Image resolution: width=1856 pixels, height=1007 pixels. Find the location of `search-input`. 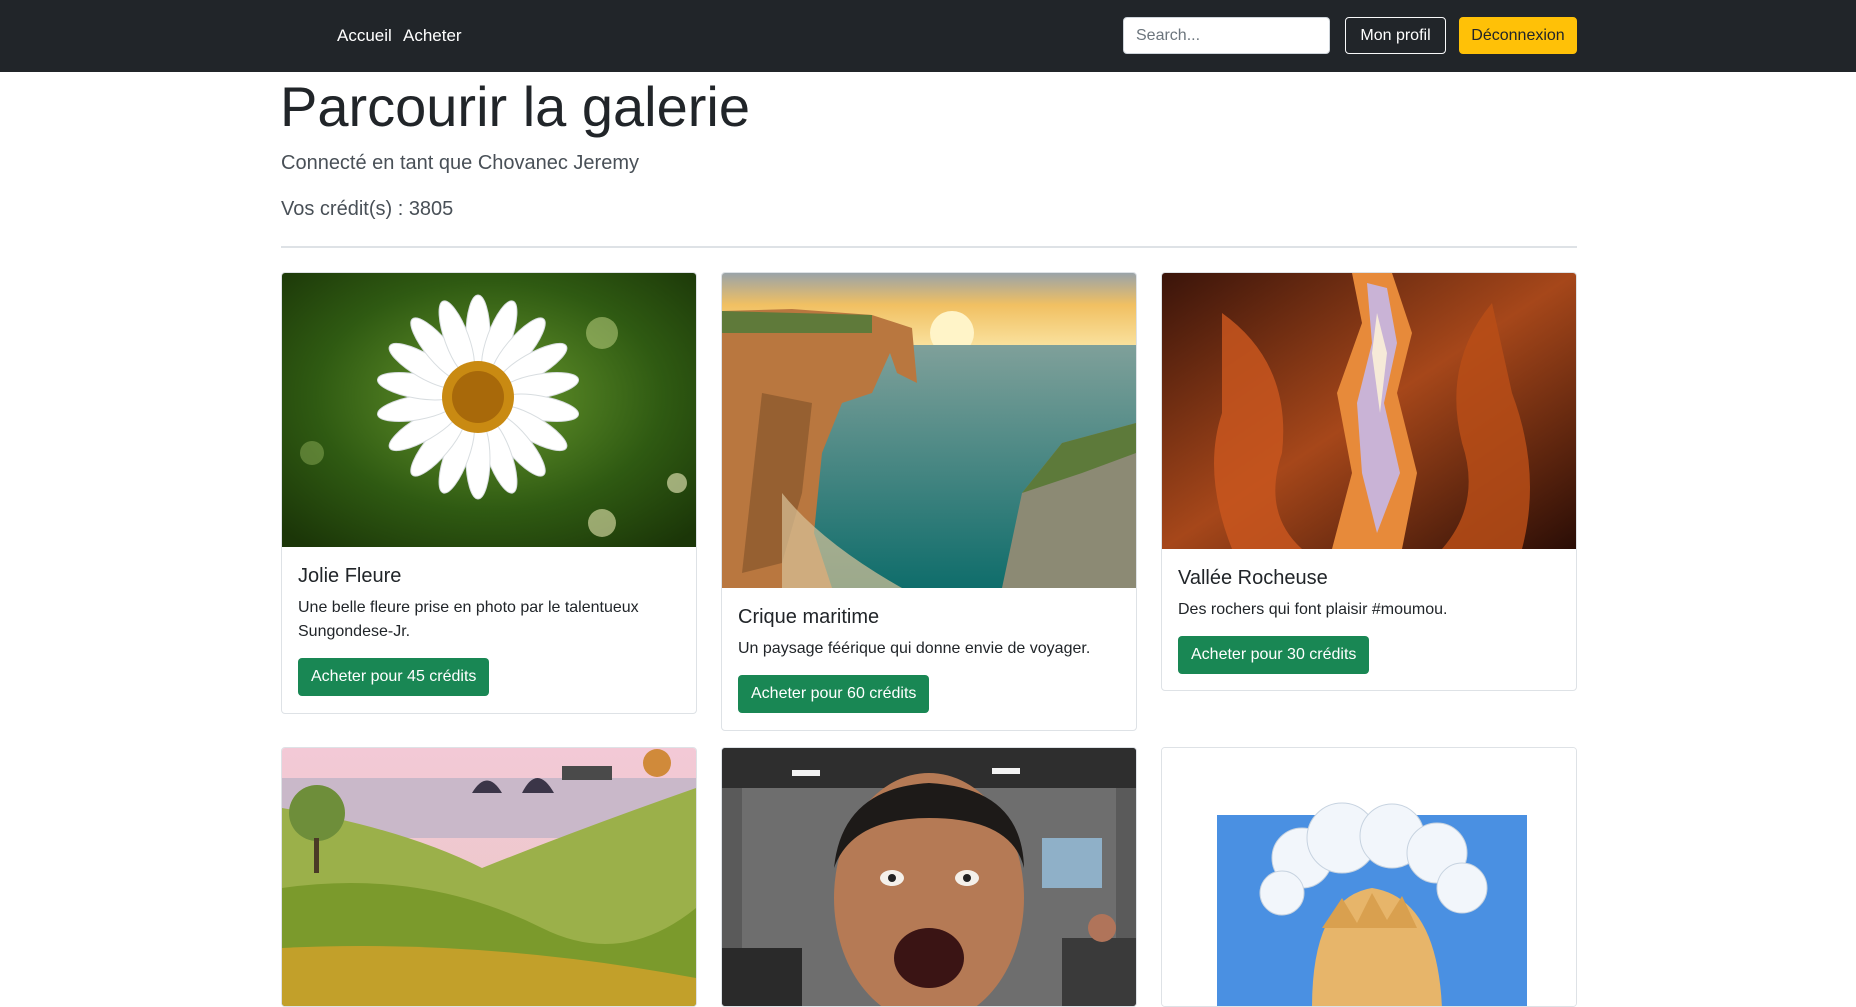

search-input is located at coordinates (1226, 35).